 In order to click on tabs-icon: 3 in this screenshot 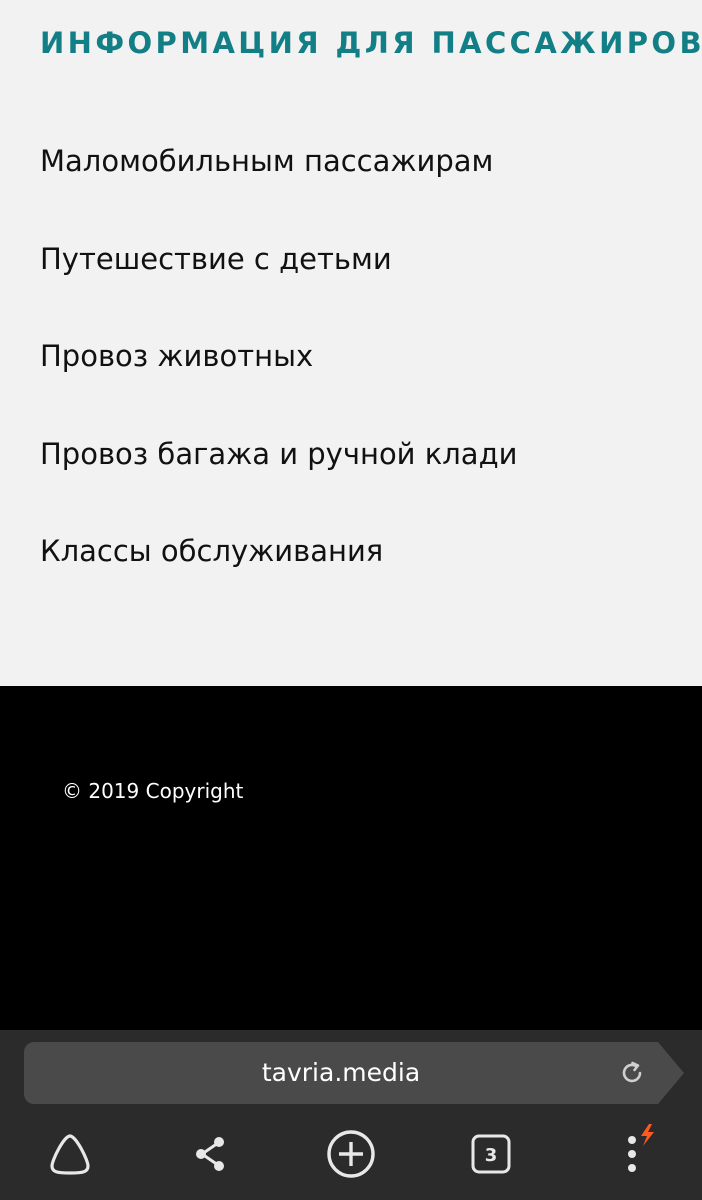, I will do `click(491, 1154)`.